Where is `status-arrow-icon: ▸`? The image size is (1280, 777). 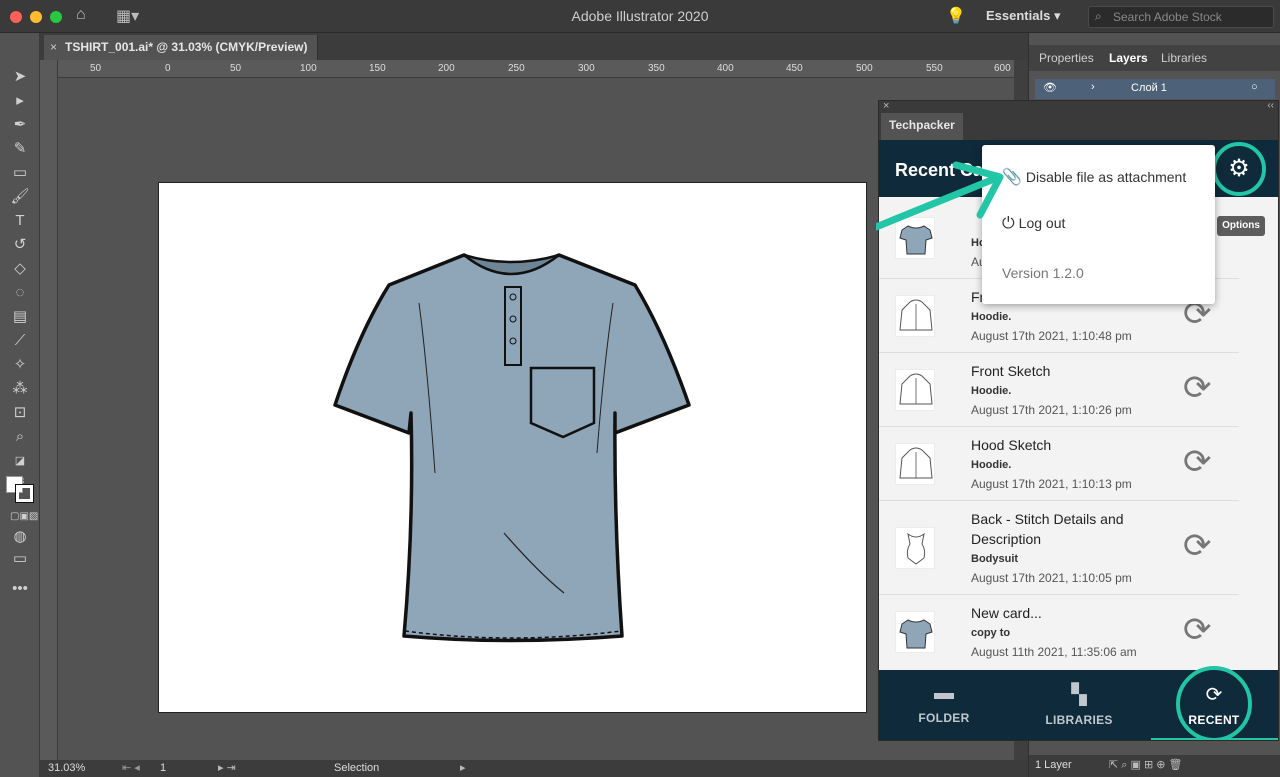
status-arrow-icon: ▸ is located at coordinates (463, 767).